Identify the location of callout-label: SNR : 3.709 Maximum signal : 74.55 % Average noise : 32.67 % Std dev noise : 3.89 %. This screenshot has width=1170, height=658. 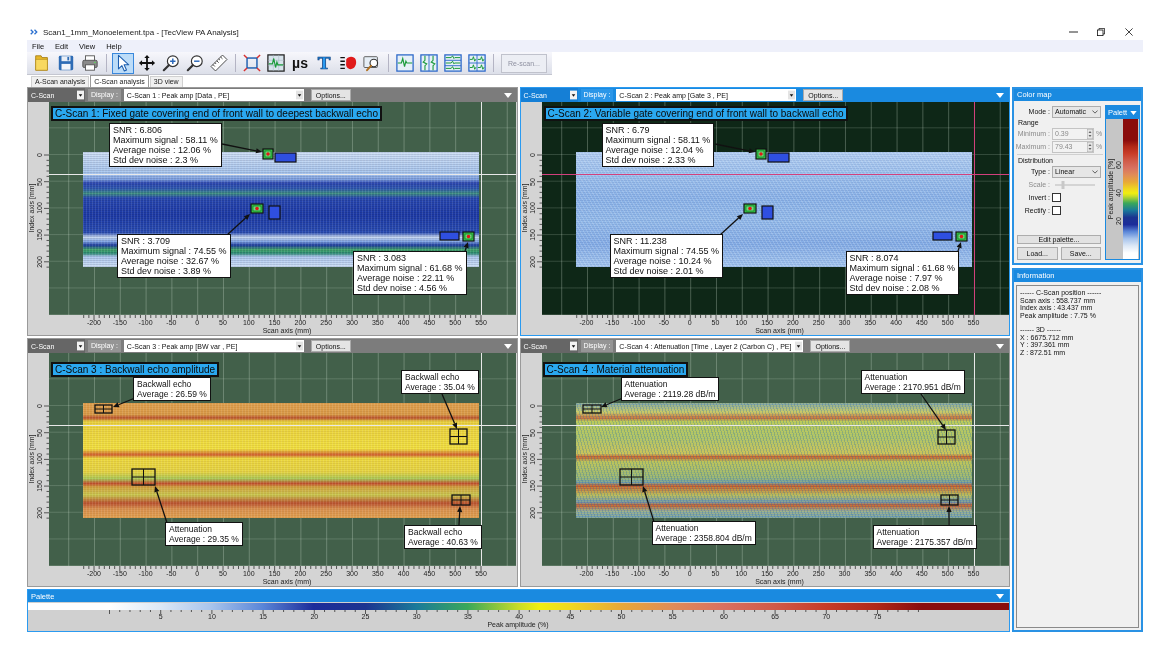
(174, 256).